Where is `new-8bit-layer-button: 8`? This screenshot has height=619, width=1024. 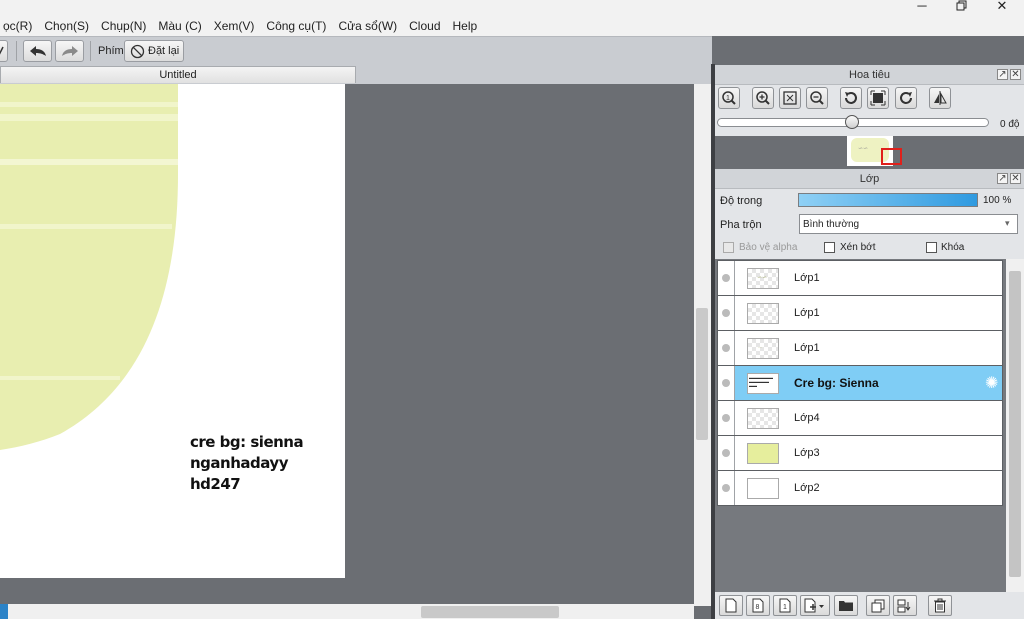
new-8bit-layer-button: 8 is located at coordinates (758, 605).